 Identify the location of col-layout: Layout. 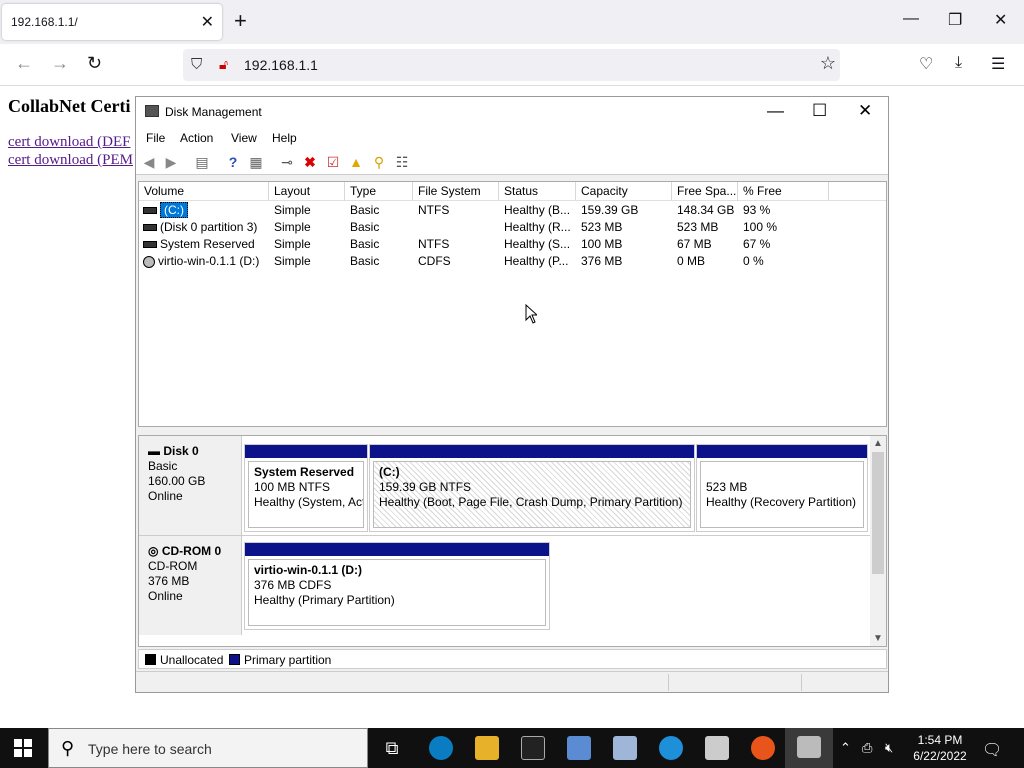
(307, 191).